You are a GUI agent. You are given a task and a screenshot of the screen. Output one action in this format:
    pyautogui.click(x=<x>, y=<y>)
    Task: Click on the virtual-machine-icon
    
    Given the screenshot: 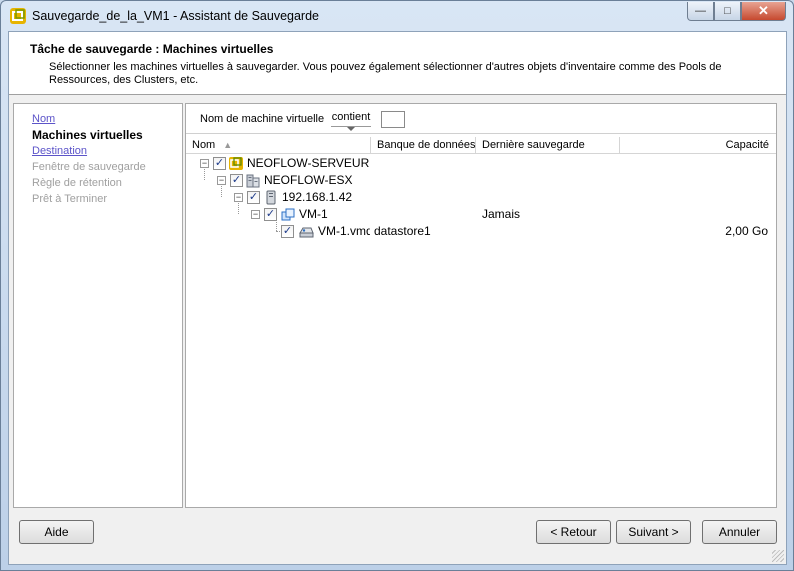 What is the action you would take?
    pyautogui.click(x=288, y=214)
    